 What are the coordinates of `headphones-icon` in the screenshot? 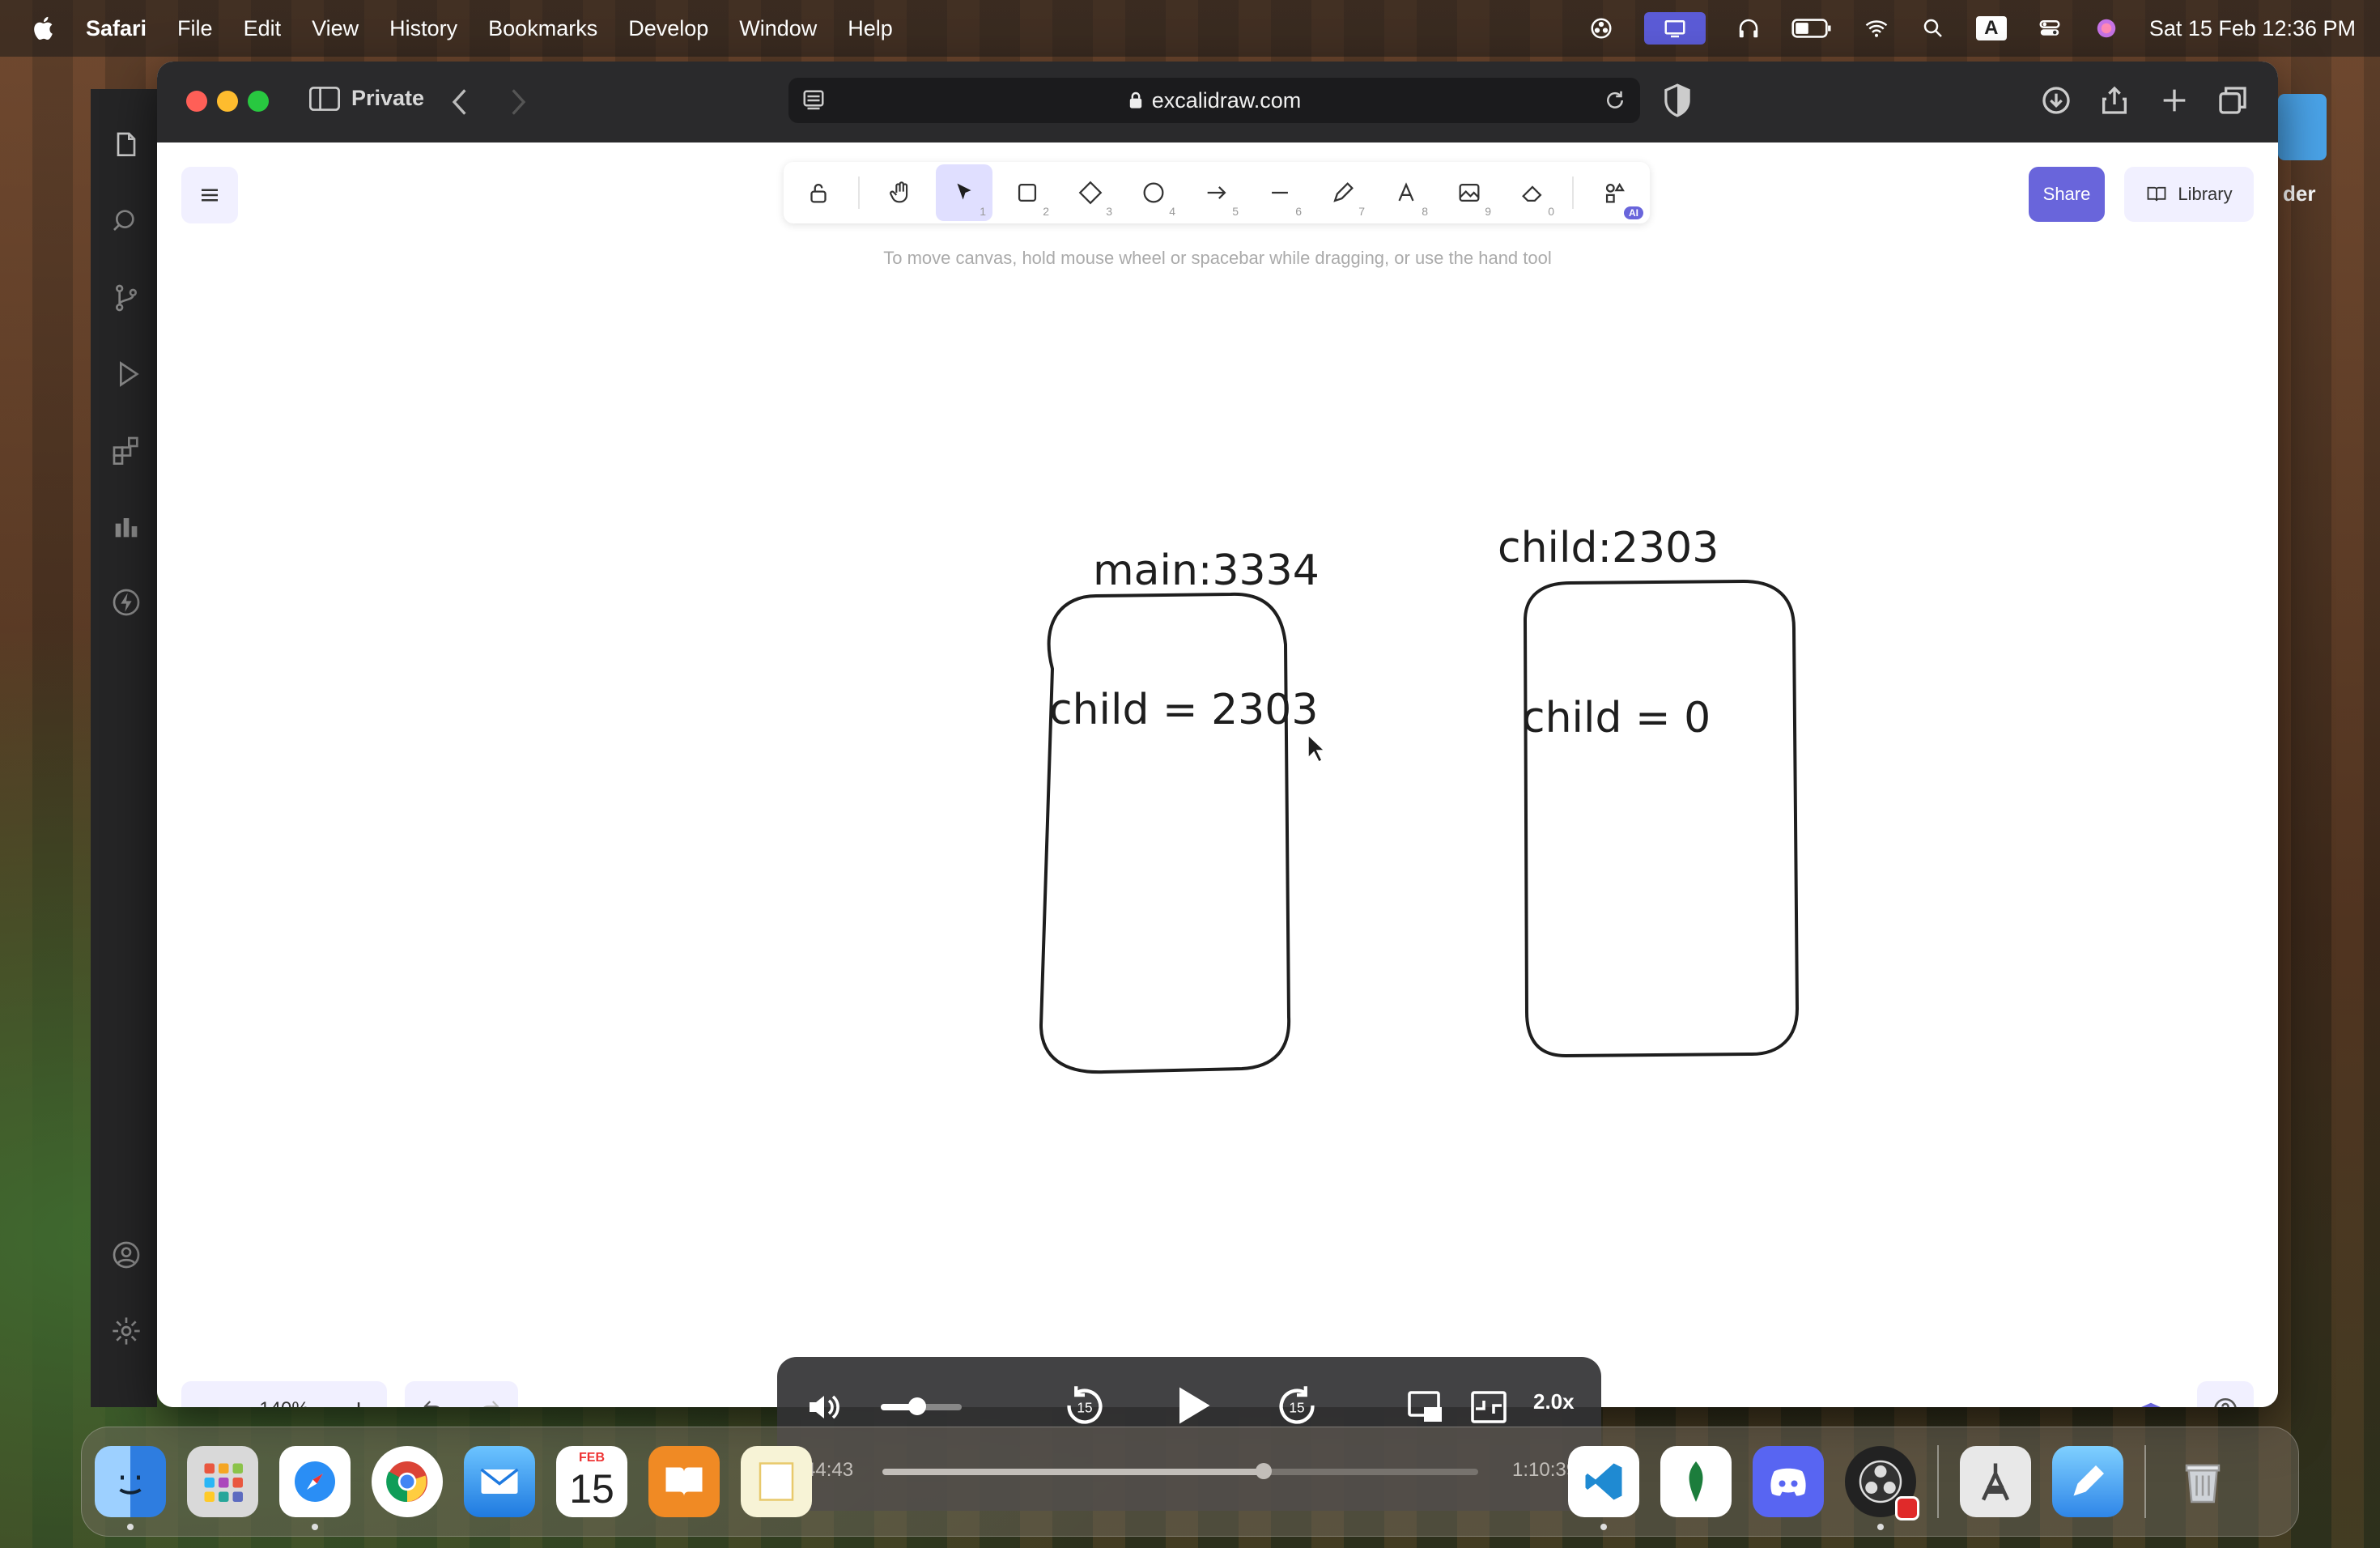 It's located at (1748, 28).